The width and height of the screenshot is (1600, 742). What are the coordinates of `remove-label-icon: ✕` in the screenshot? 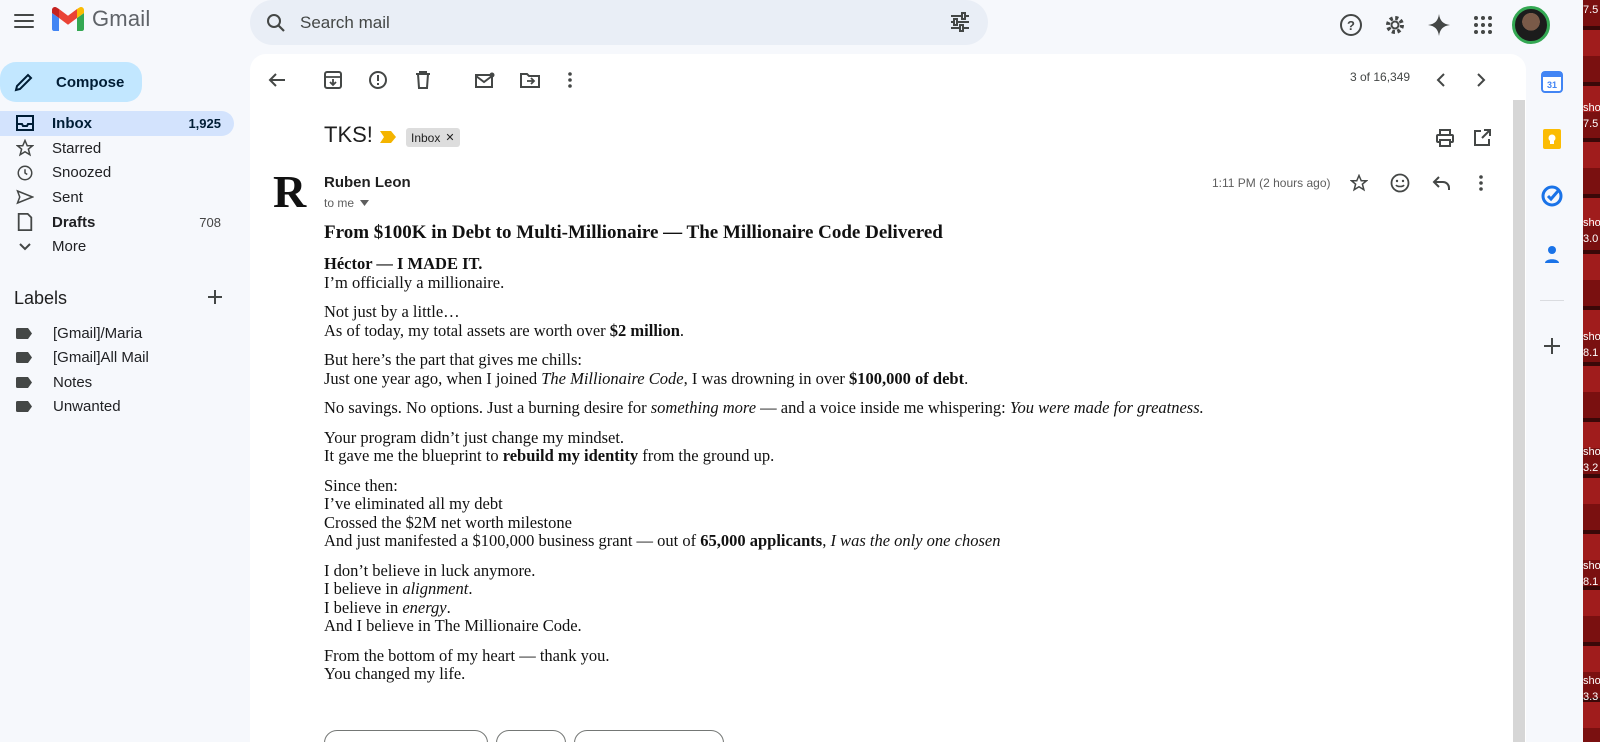 It's located at (449, 137).